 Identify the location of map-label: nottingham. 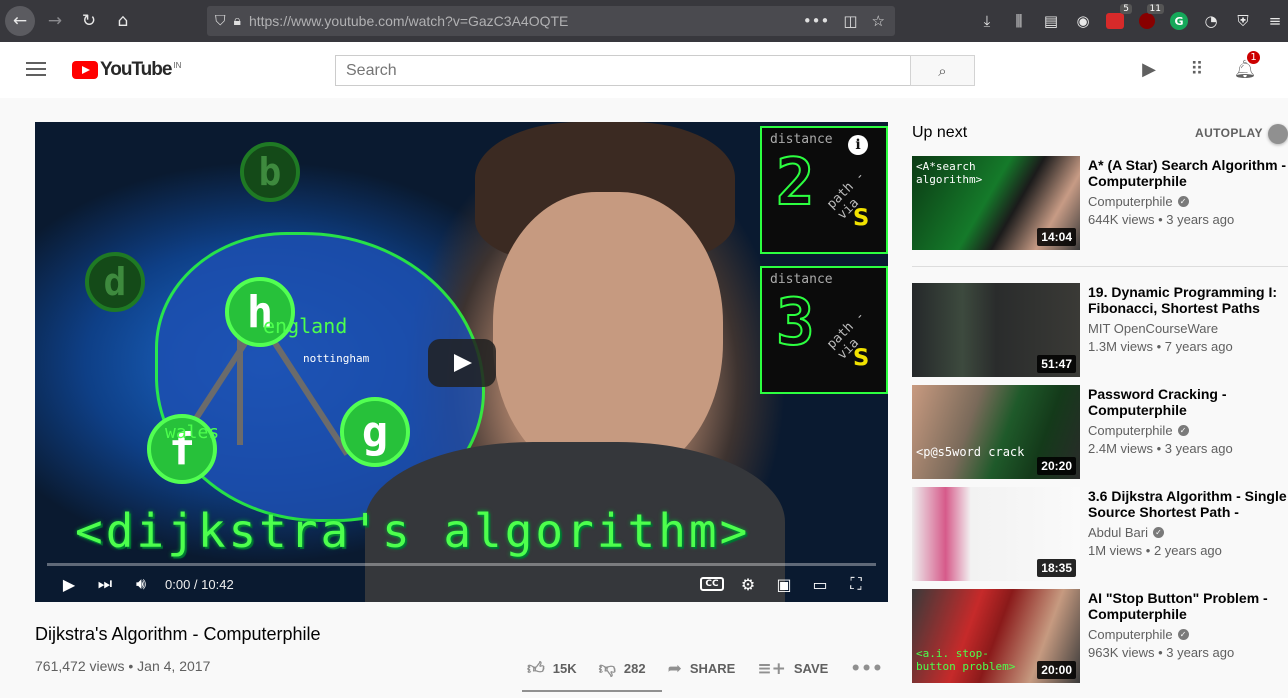
(336, 358).